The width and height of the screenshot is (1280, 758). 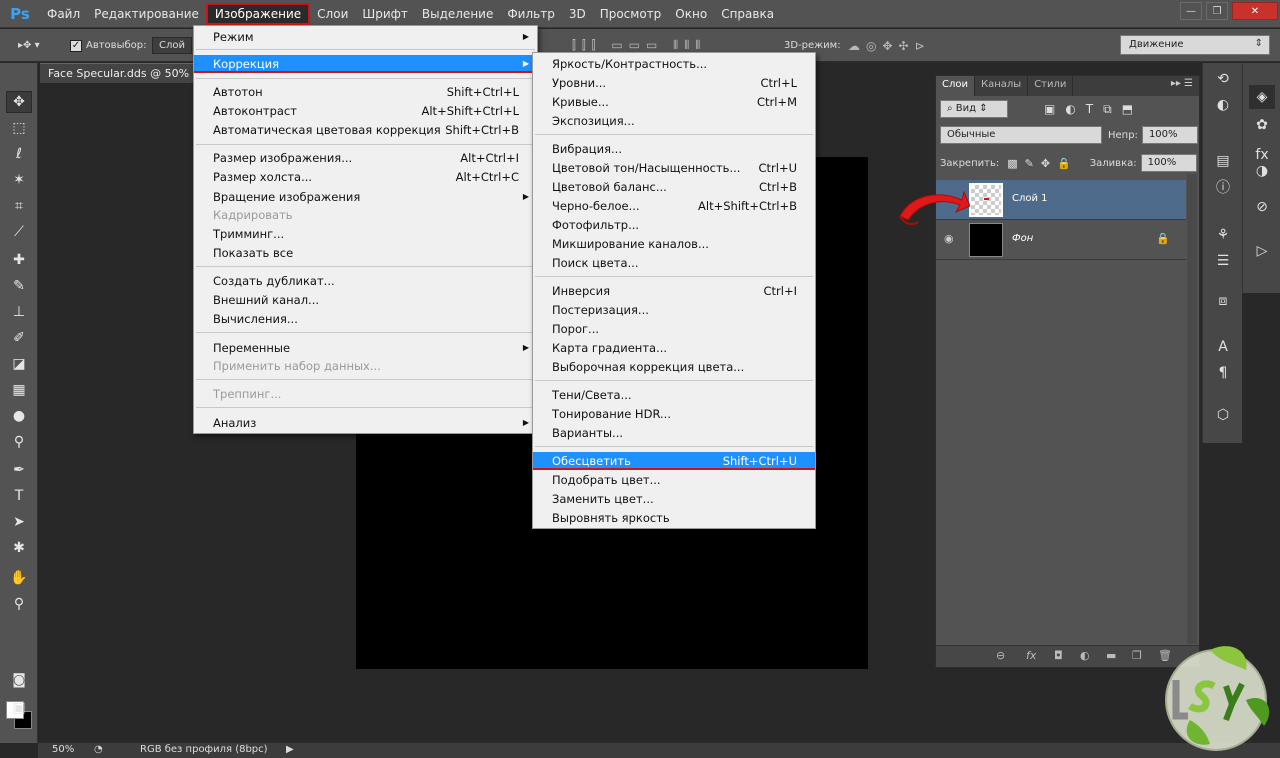 What do you see at coordinates (1137, 655) in the screenshot?
I see `new-layer-icon: ❐` at bounding box center [1137, 655].